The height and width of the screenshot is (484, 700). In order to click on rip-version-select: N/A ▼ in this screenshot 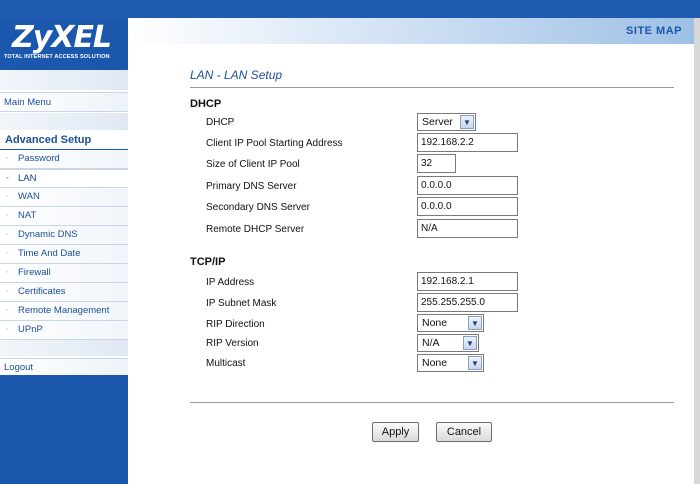, I will do `click(448, 343)`.